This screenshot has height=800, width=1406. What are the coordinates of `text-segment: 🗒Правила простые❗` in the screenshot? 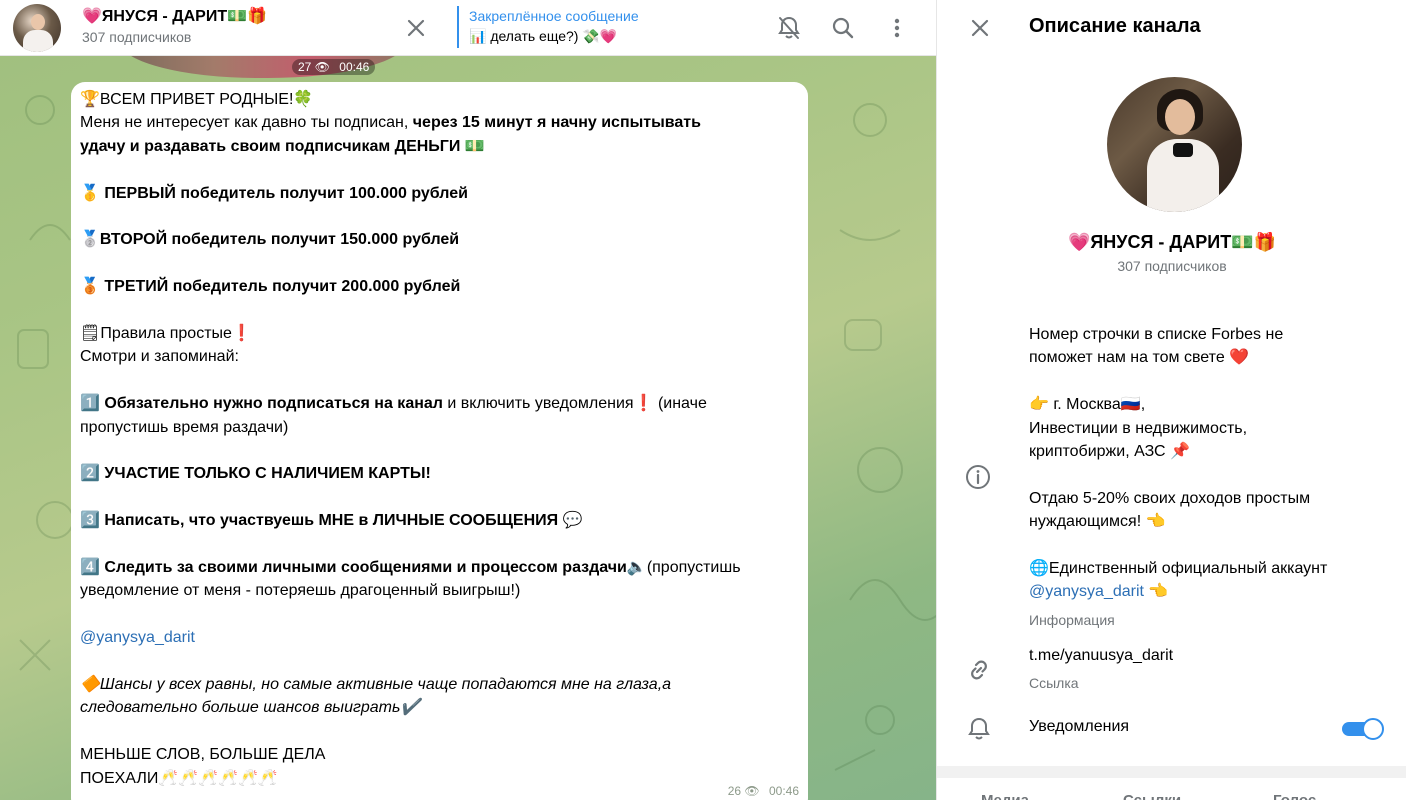 It's located at (166, 333).